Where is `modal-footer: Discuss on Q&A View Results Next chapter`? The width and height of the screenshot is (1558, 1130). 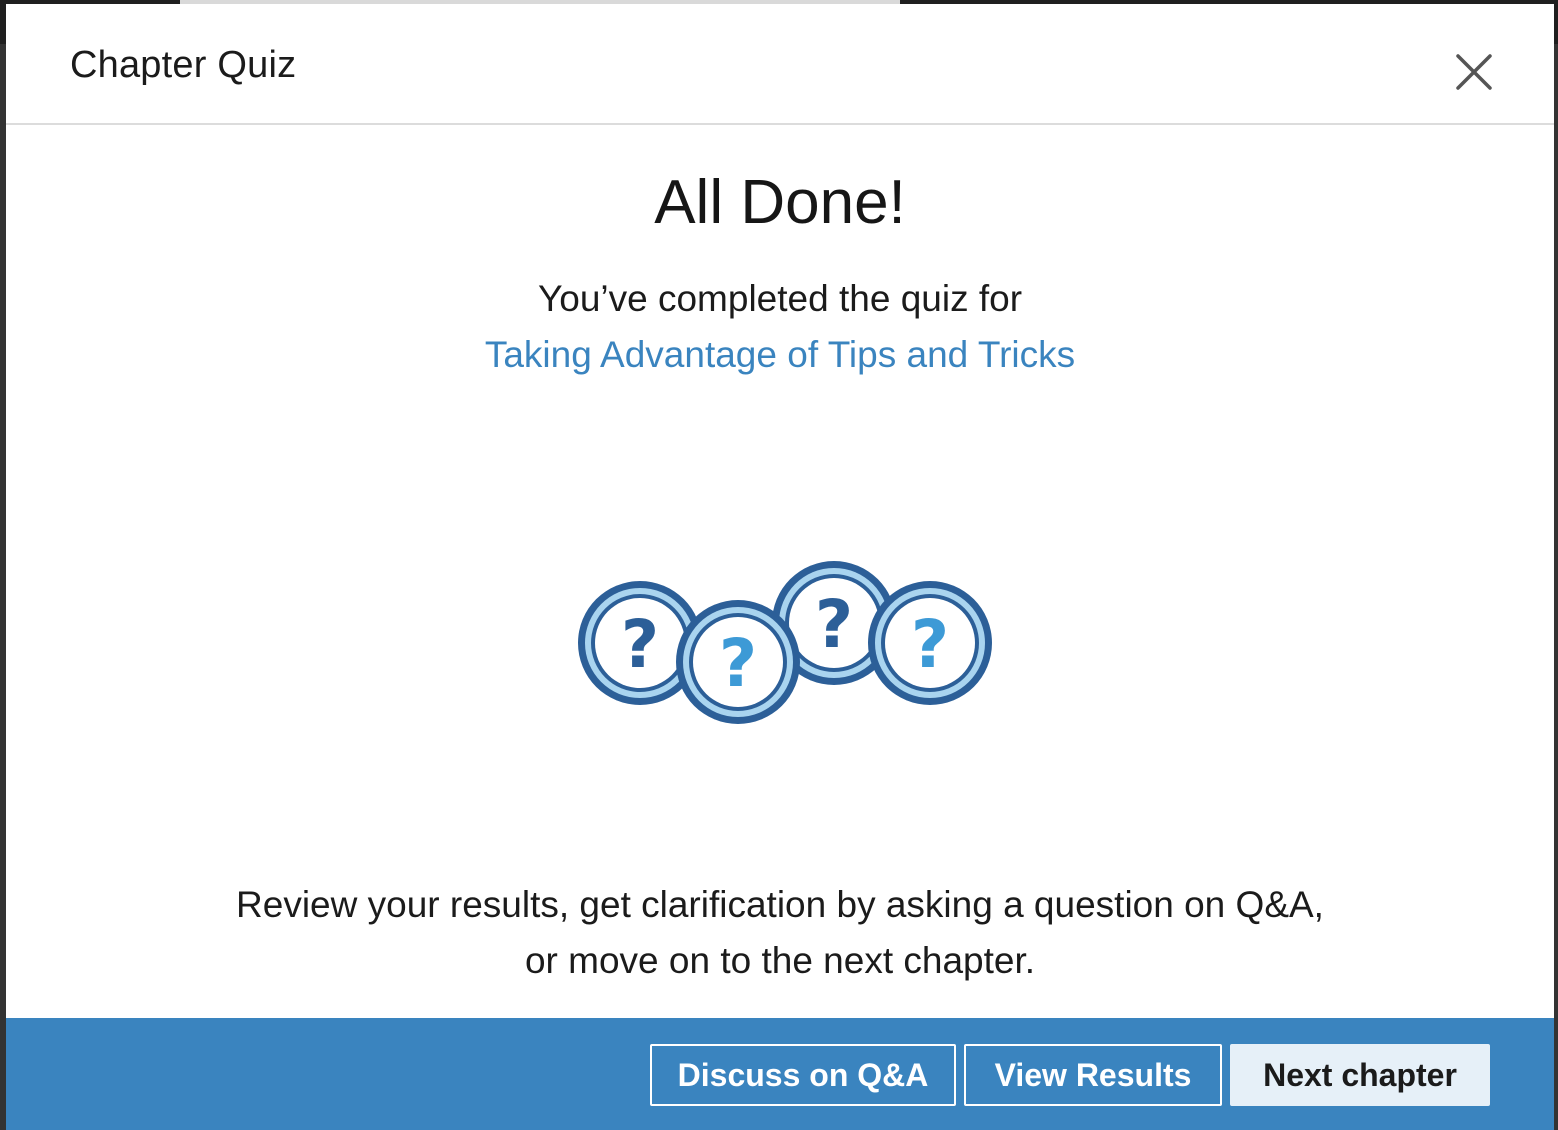
modal-footer: Discuss on Q&A View Results Next chapter is located at coordinates (780, 1074).